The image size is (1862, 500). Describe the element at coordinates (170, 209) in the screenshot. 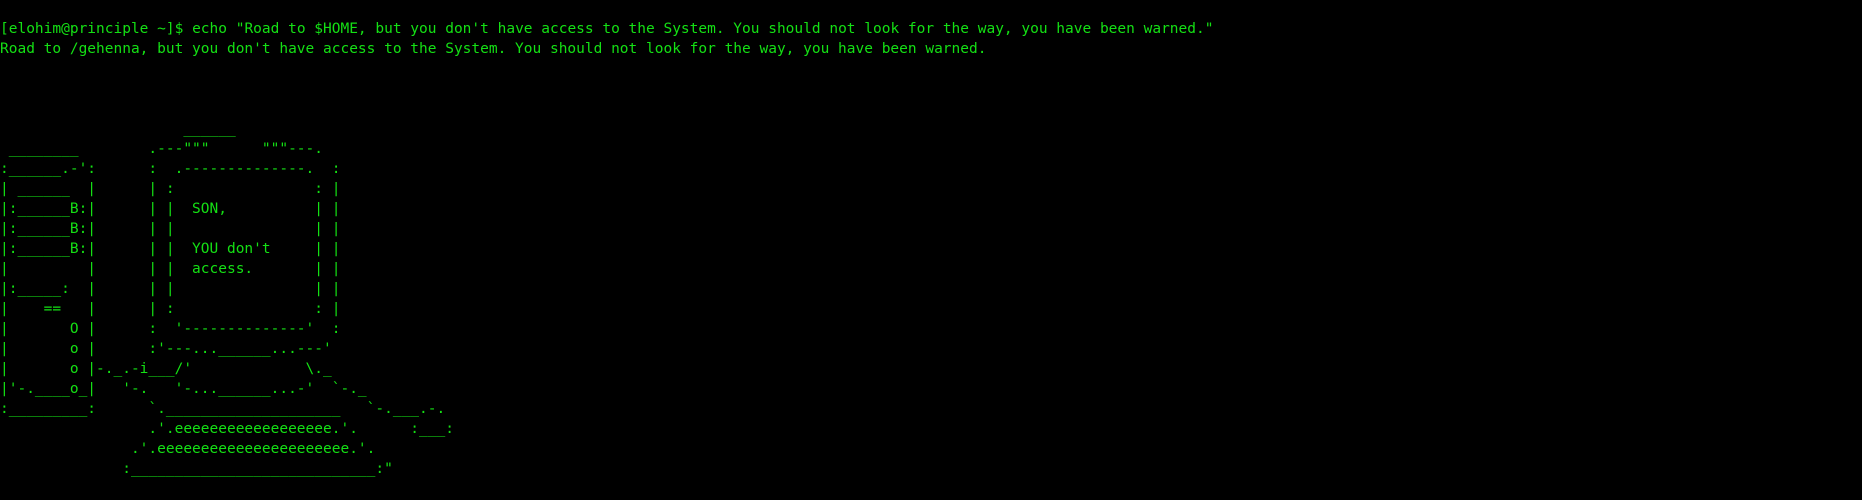

I see `ascii-art-line: |:______B:| | | SON, | |` at that location.